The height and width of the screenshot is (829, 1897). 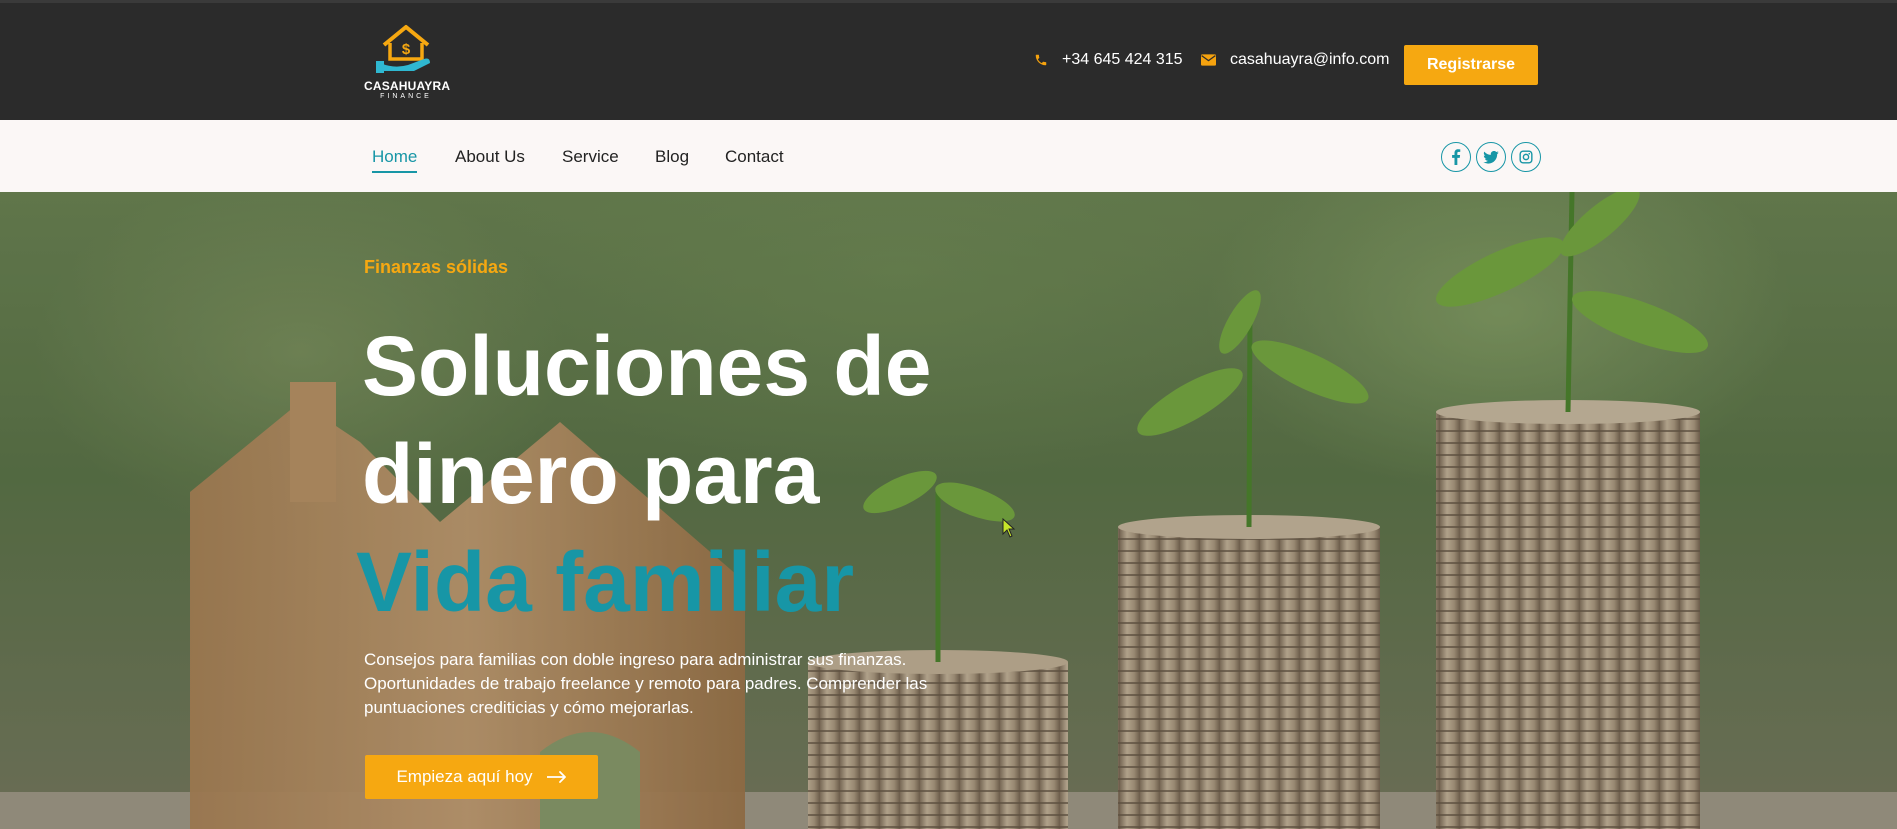 What do you see at coordinates (464, 776) in the screenshot?
I see `get-started-label: Empieza aquí hoy` at bounding box center [464, 776].